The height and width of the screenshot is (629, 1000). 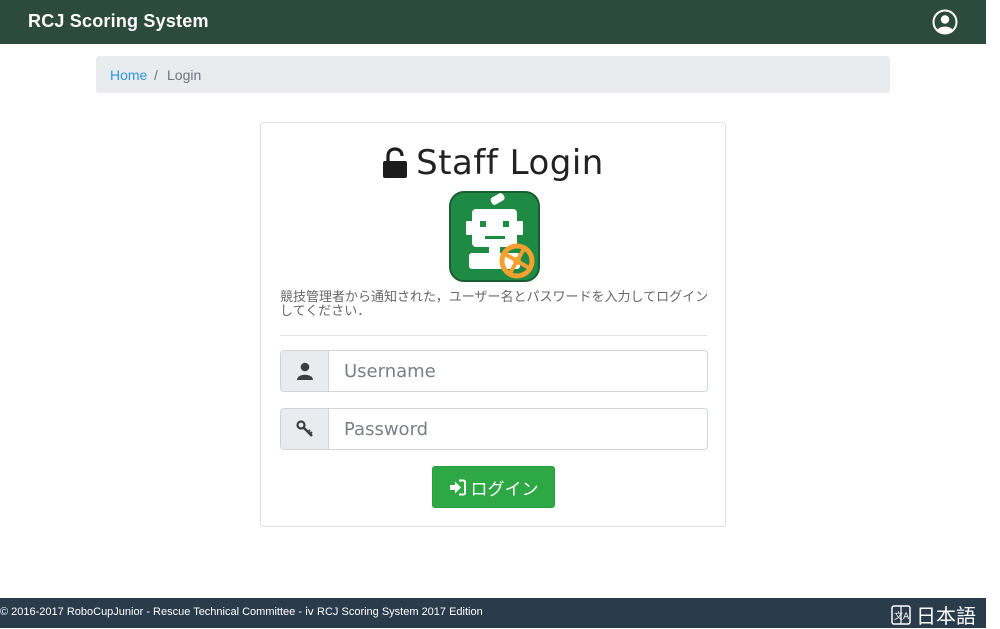 I want to click on user-circle-icon, so click(x=945, y=22).